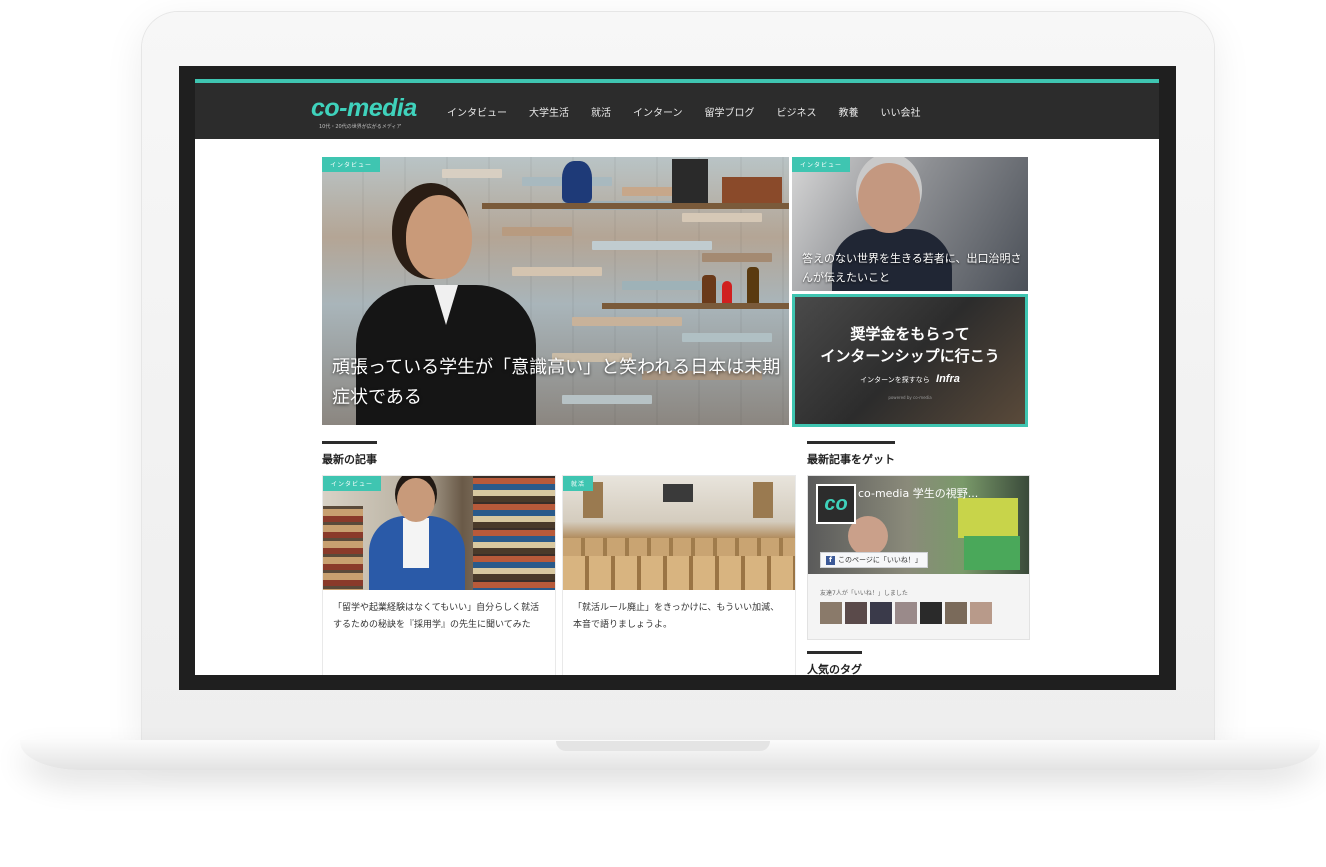  I want to click on banner-sub-text: インターンを探すなら, so click(895, 380).